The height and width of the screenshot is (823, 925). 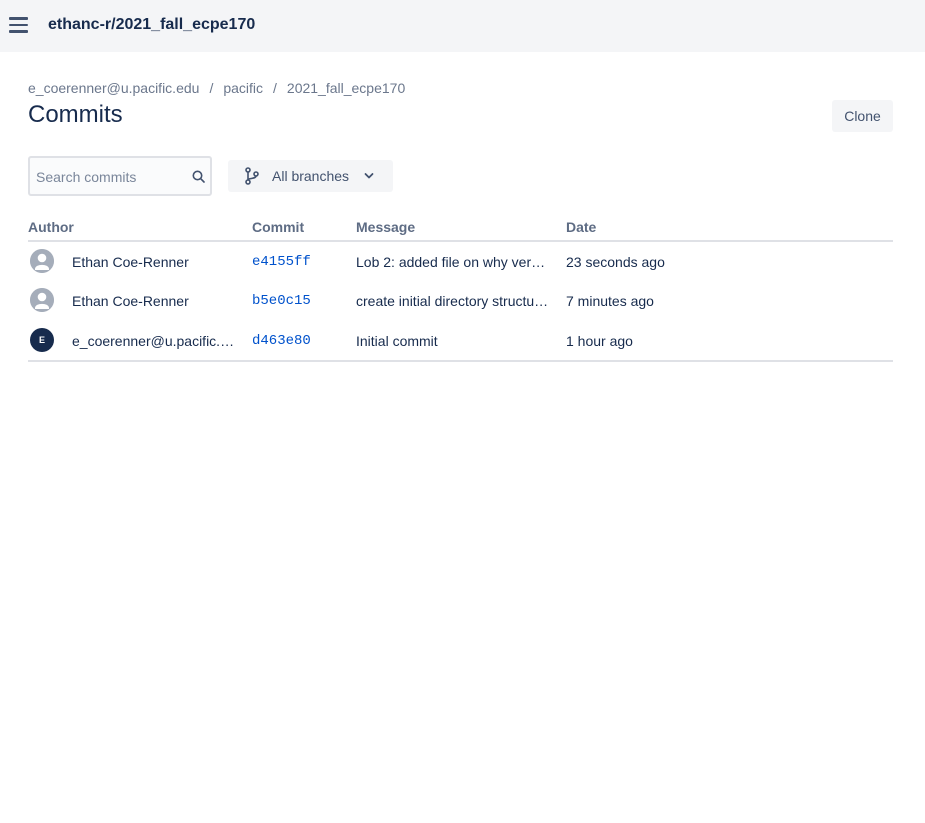 I want to click on column-commit: Commit, so click(x=278, y=227).